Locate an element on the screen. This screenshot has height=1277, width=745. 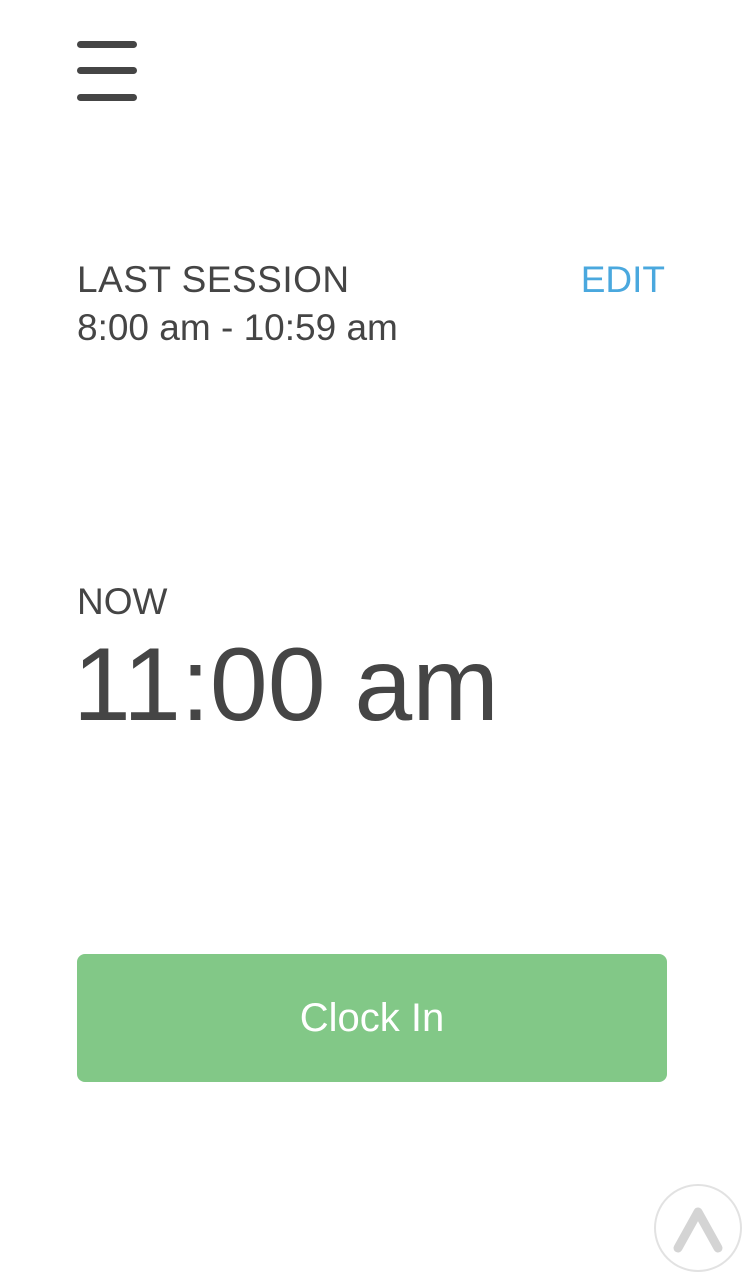
last-session-label: LAST SESSION is located at coordinates (213, 279).